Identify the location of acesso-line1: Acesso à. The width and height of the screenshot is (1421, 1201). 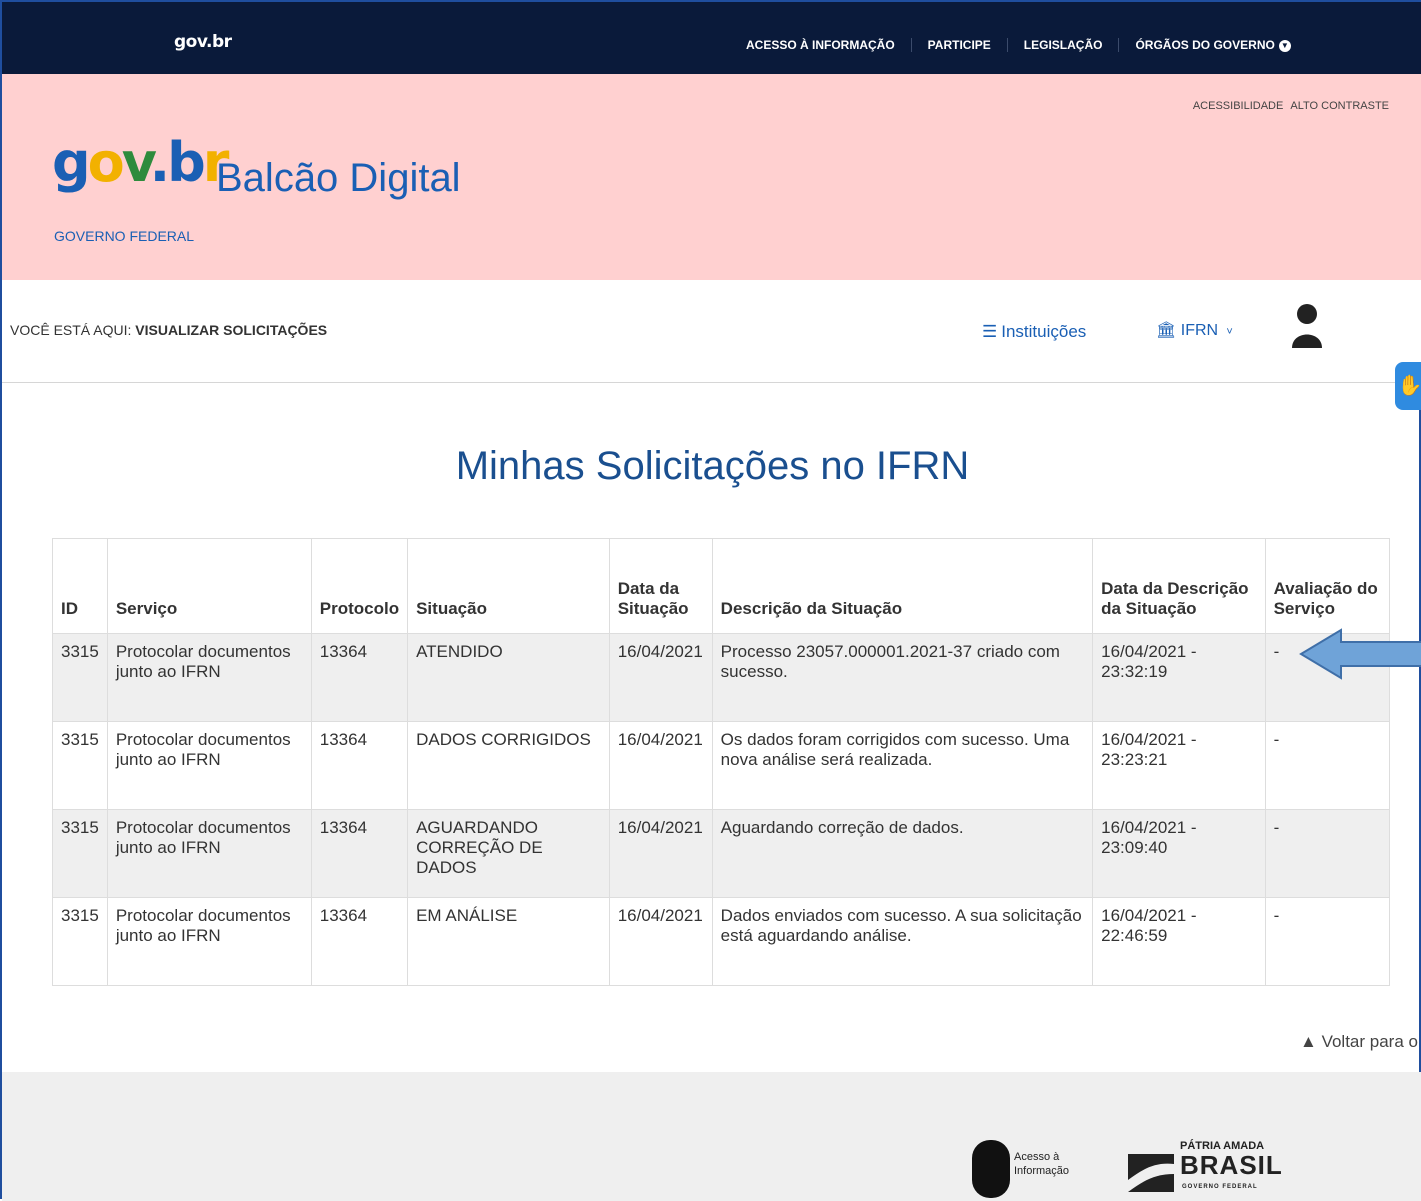
(1037, 1157).